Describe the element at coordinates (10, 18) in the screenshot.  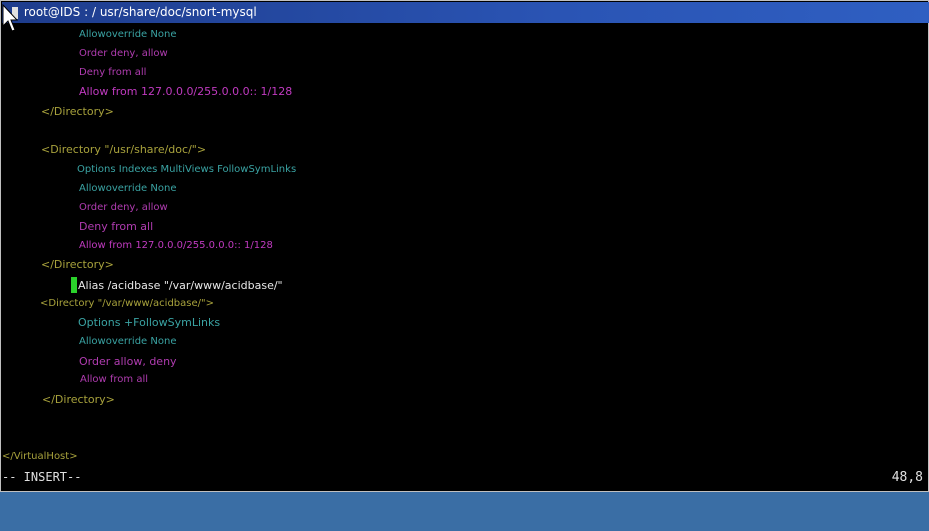
I see `mouse-pointer-icon` at that location.